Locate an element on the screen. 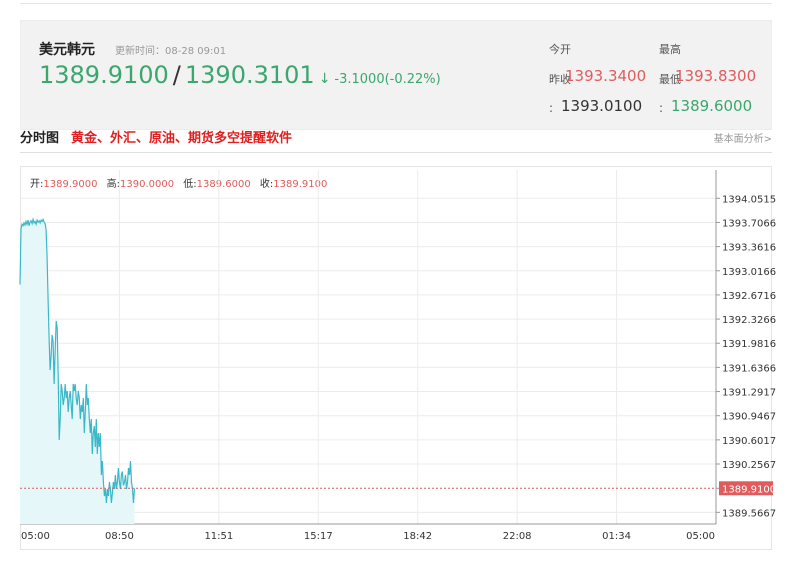 This screenshot has height=571, width=800. ohlc-high-label: 高: is located at coordinates (113, 184).